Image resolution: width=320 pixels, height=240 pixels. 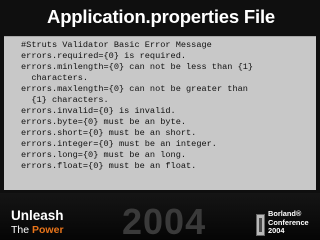 What do you see at coordinates (119, 144) in the screenshot?
I see `code-line: errors.integer={0} must be an integer.` at bounding box center [119, 144].